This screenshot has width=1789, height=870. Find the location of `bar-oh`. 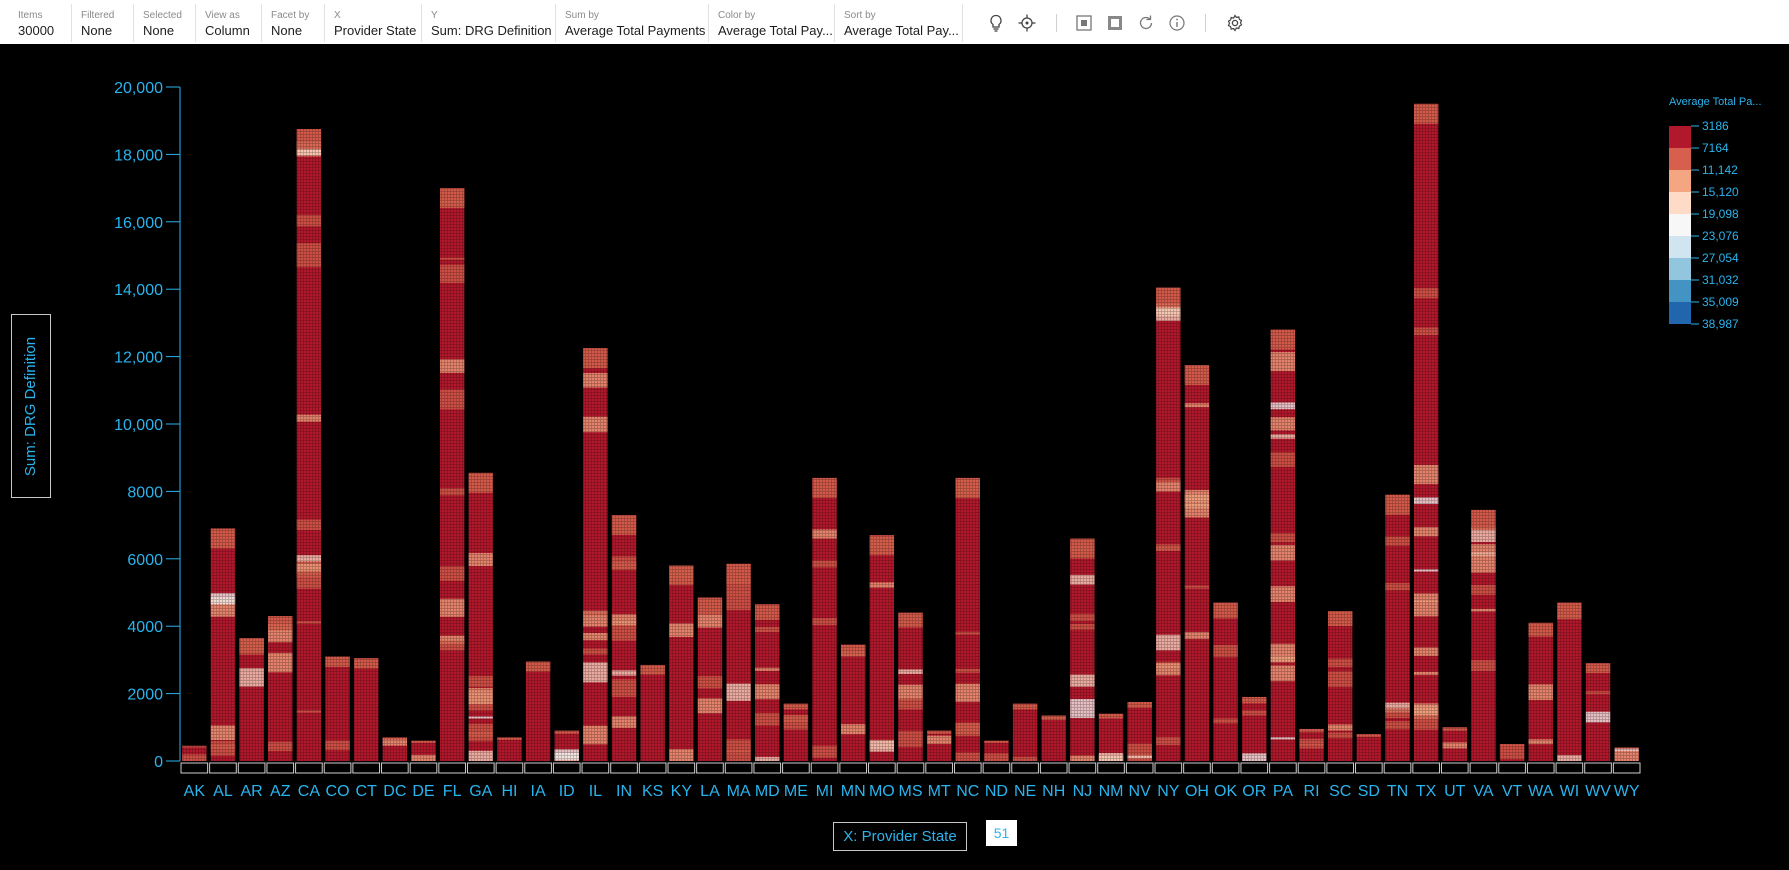

bar-oh is located at coordinates (1197, 563).